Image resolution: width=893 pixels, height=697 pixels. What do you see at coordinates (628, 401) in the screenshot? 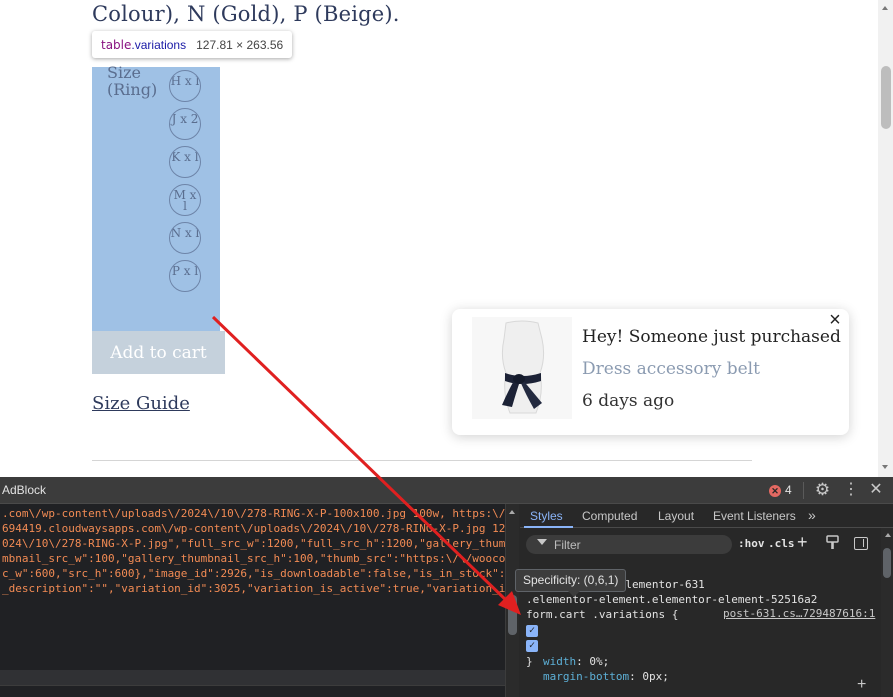
I see `popup-time-ago: 6 days ago` at bounding box center [628, 401].